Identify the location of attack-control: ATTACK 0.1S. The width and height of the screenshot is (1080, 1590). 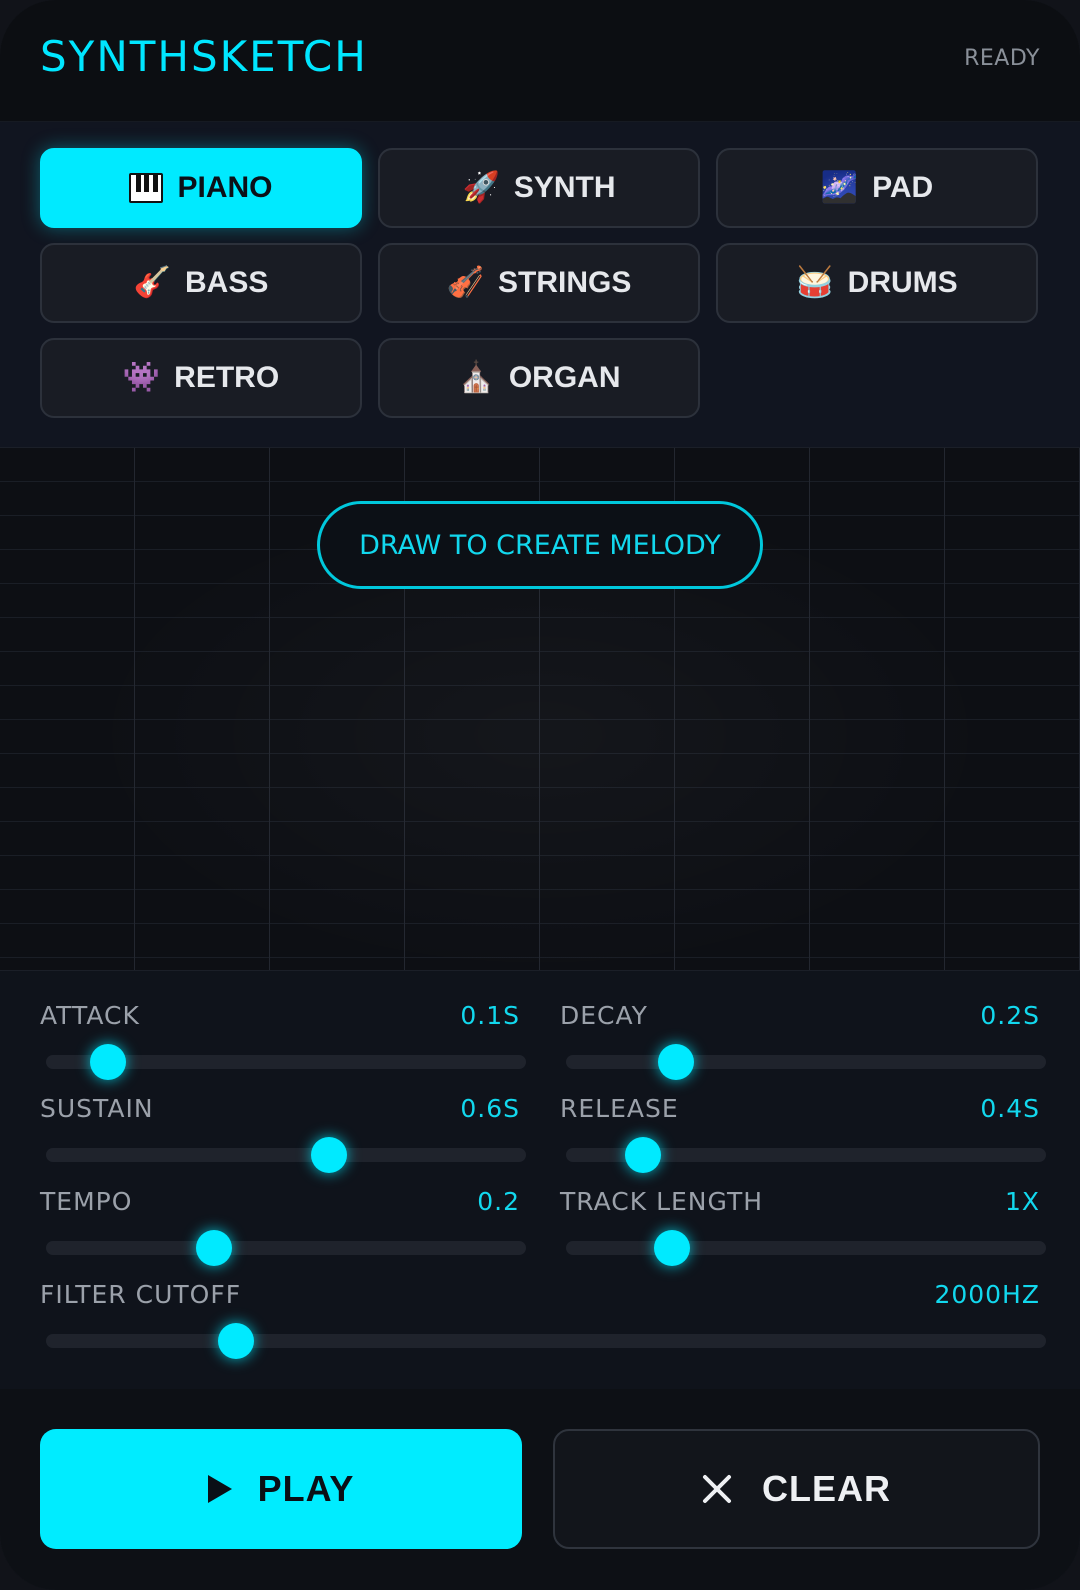
(283, 1025).